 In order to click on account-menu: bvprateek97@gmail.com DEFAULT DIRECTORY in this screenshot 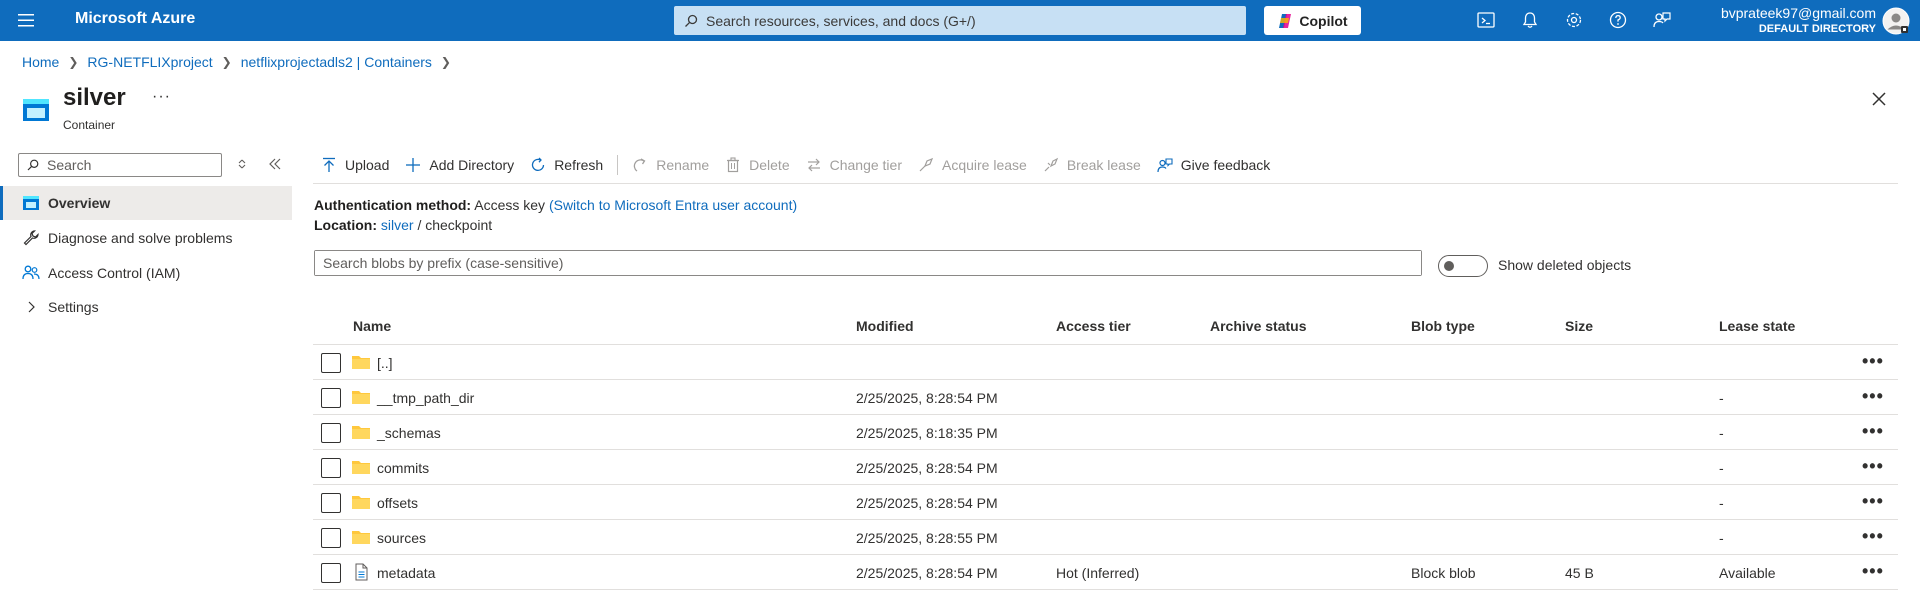, I will do `click(1788, 20)`.